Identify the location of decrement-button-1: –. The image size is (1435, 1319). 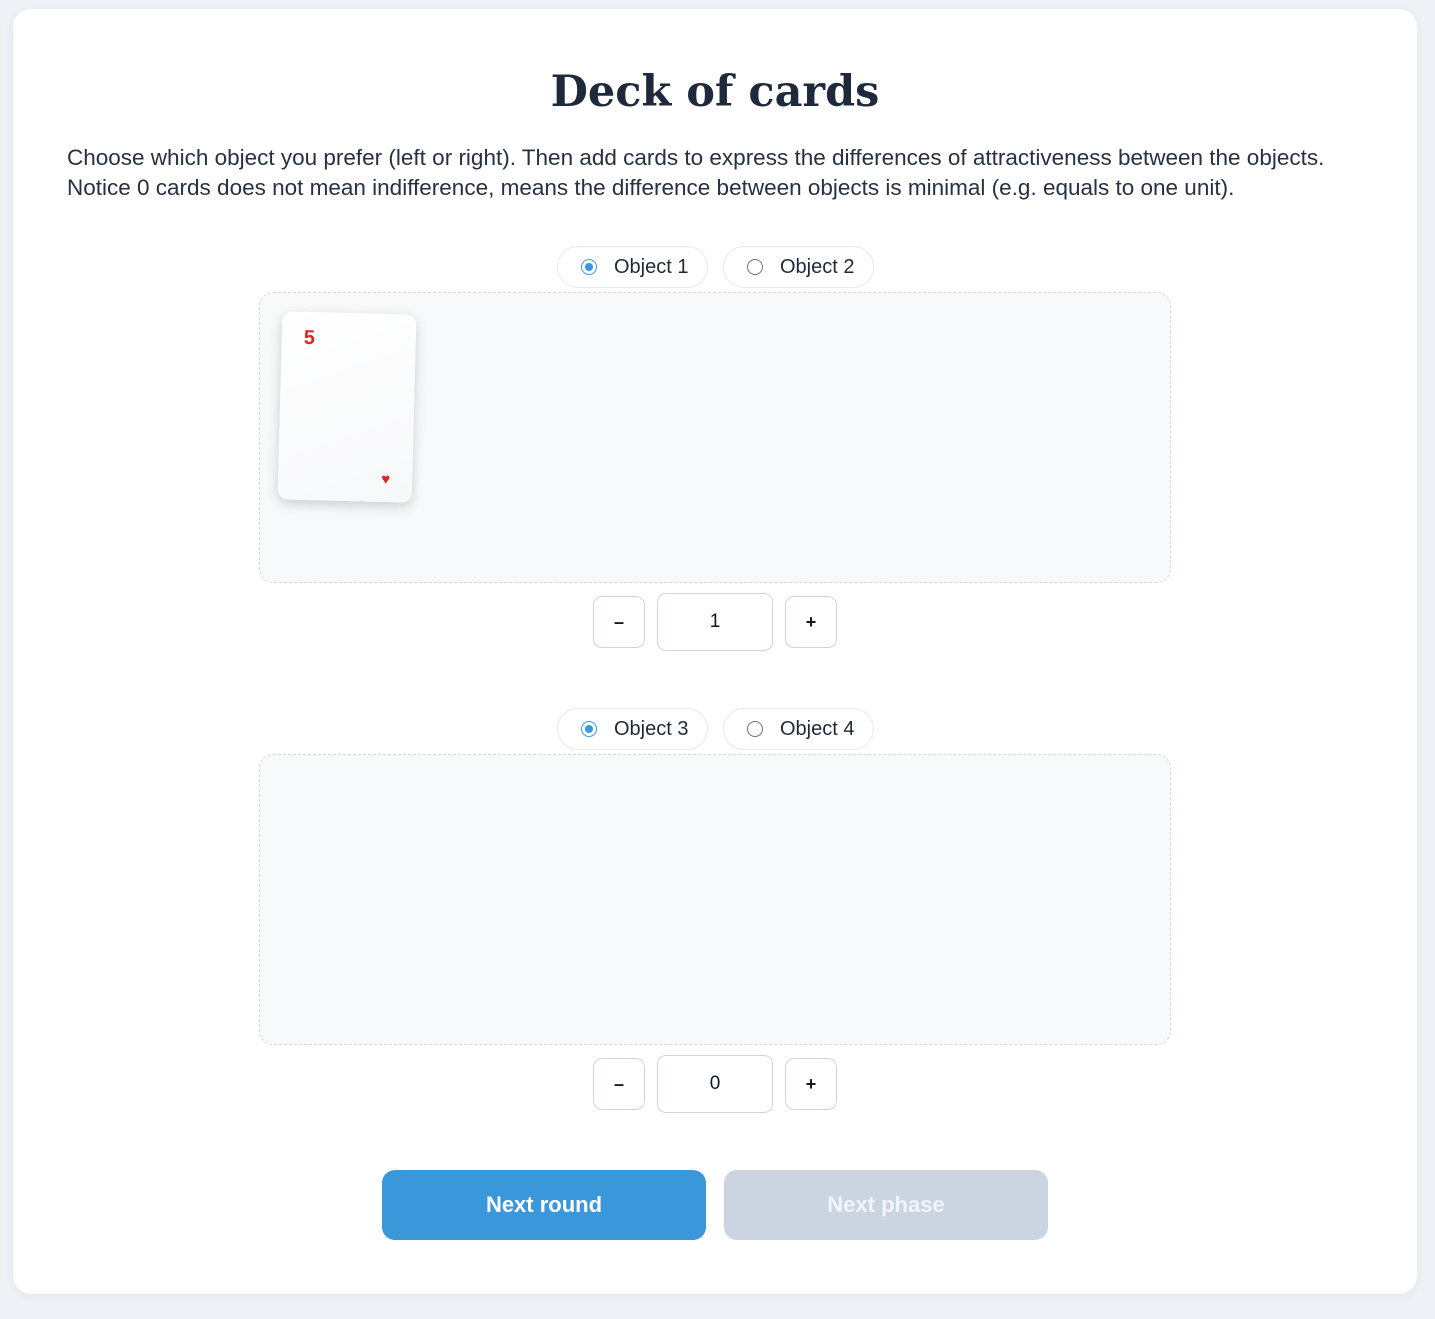
(619, 622).